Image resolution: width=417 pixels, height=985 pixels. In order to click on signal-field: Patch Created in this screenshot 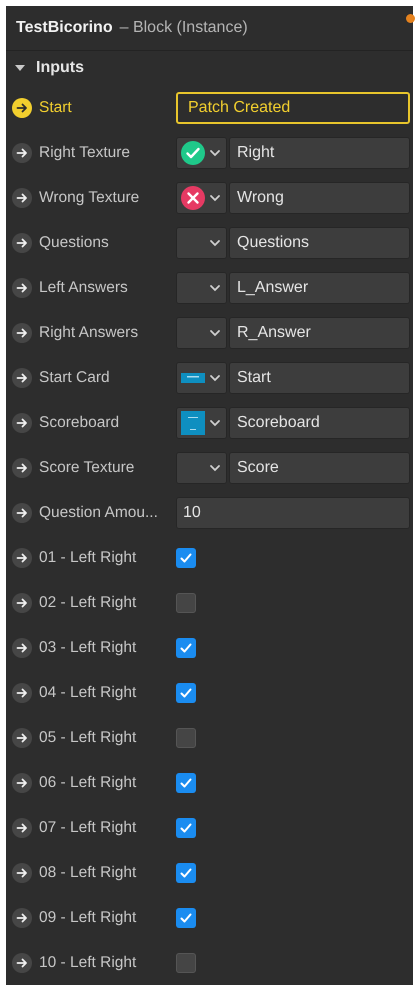, I will do `click(293, 108)`.